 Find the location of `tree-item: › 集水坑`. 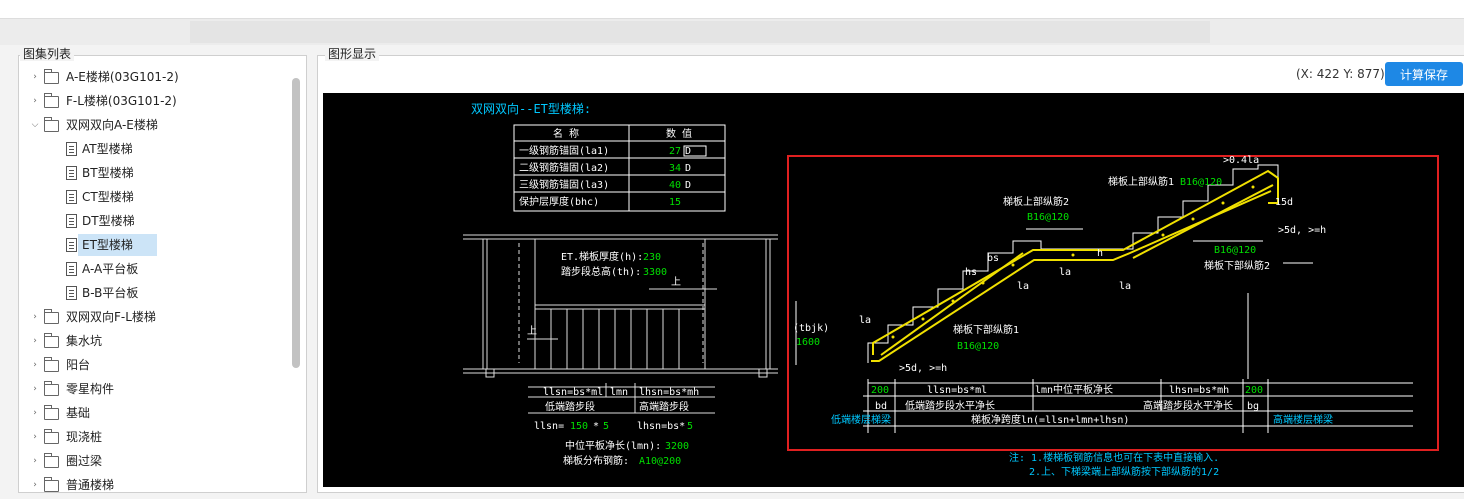

tree-item: › 集水坑 is located at coordinates (155, 342).